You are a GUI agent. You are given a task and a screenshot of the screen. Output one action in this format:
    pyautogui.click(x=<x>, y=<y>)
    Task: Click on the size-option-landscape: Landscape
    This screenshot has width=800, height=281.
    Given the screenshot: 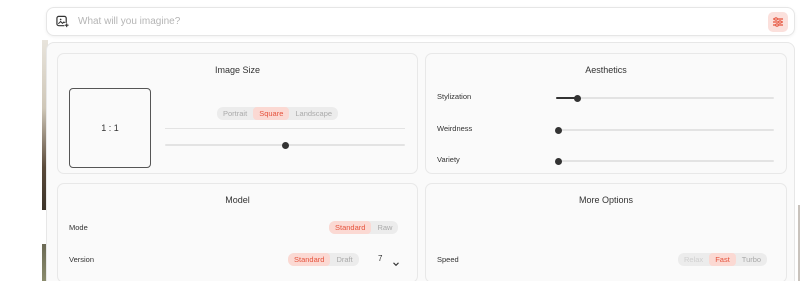 What is the action you would take?
    pyautogui.click(x=313, y=113)
    